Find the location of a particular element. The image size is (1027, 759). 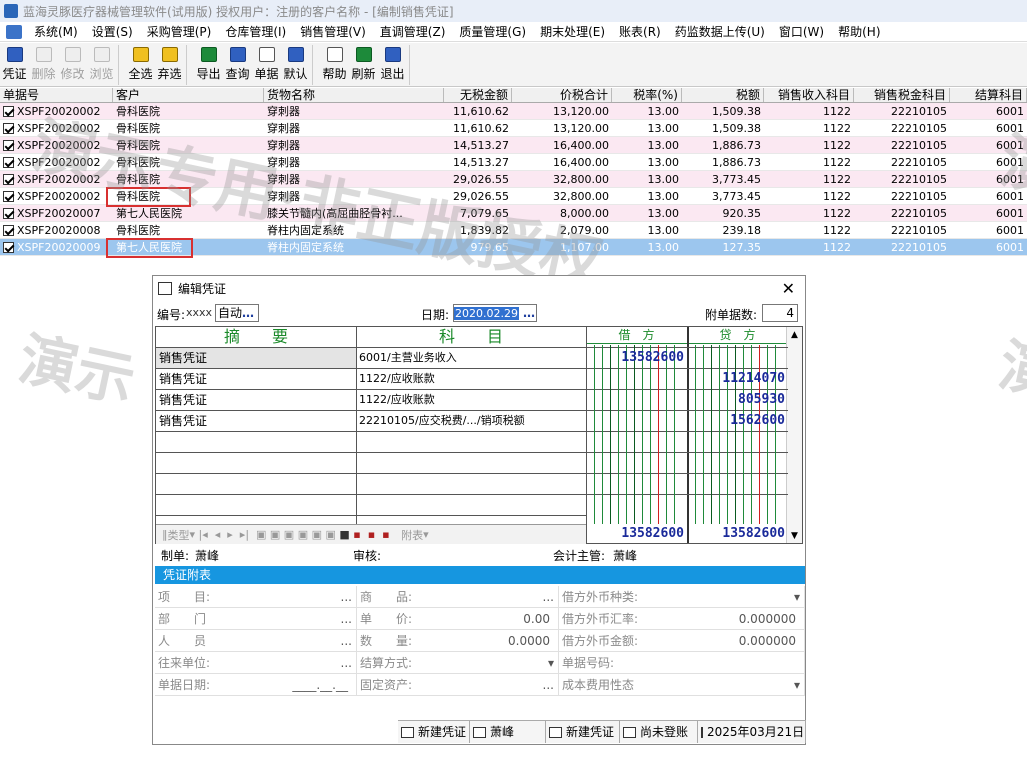

entry-credit: 805930 is located at coordinates (737, 399).